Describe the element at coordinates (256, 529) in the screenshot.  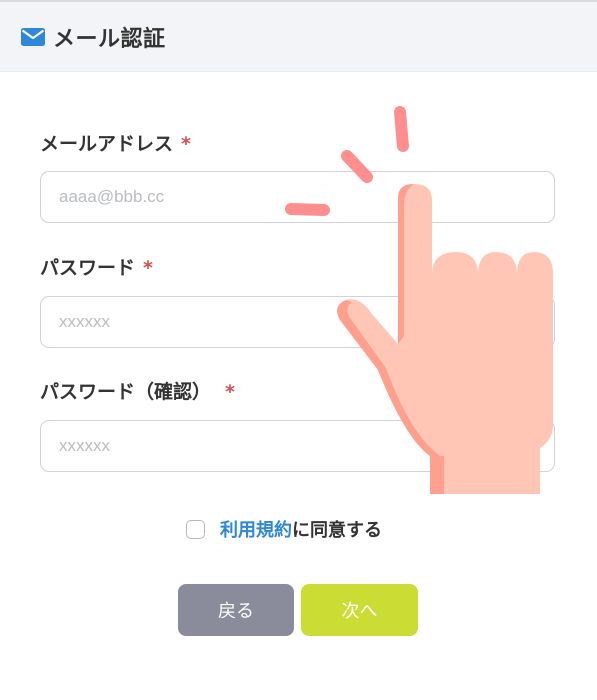
I see `terms-link: 利用規約` at that location.